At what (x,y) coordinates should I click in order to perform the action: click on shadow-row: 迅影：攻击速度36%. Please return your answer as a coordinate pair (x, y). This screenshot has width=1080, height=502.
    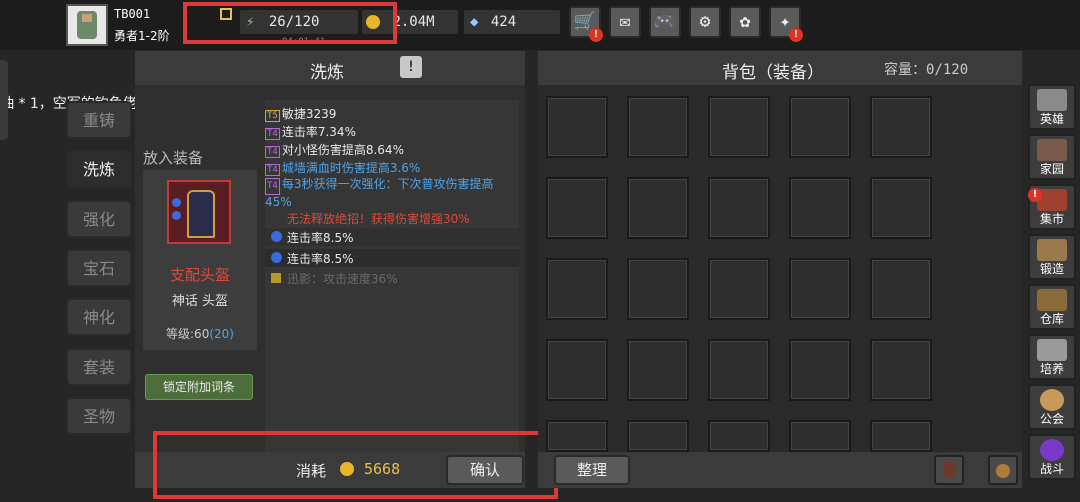
    Looking at the image, I should click on (392, 278).